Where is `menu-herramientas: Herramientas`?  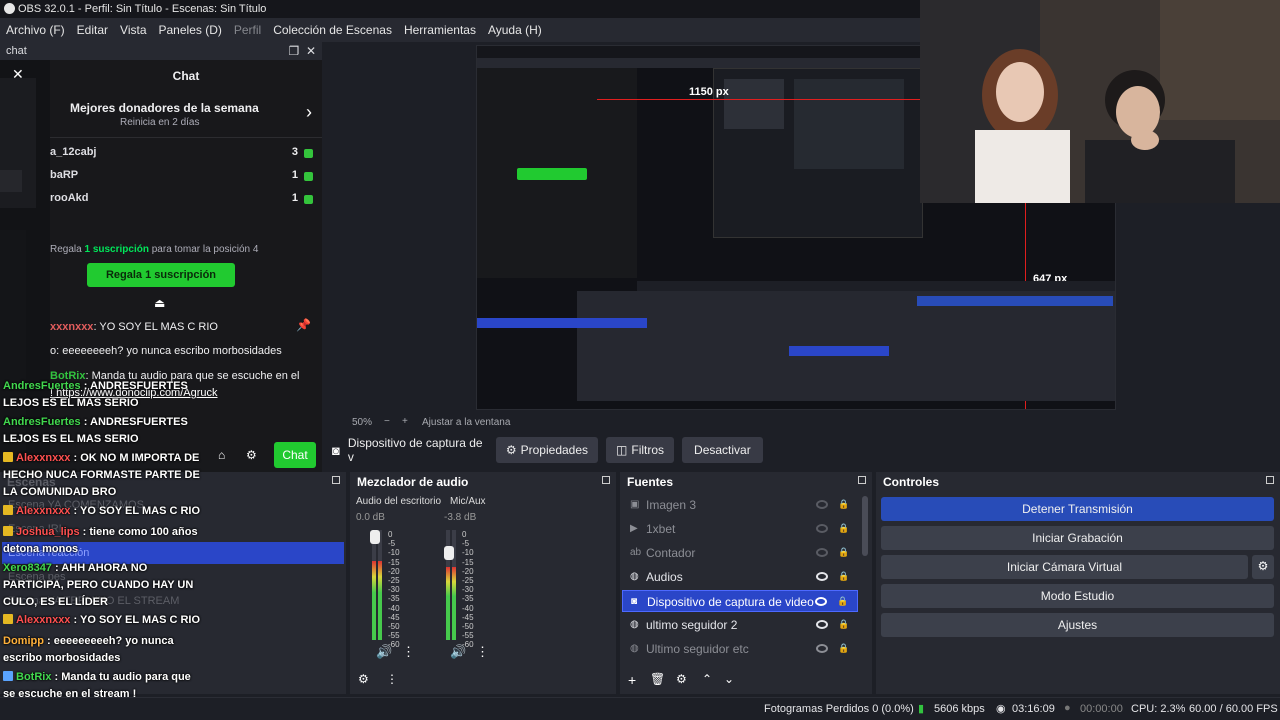
menu-herramientas: Herramientas is located at coordinates (440, 30).